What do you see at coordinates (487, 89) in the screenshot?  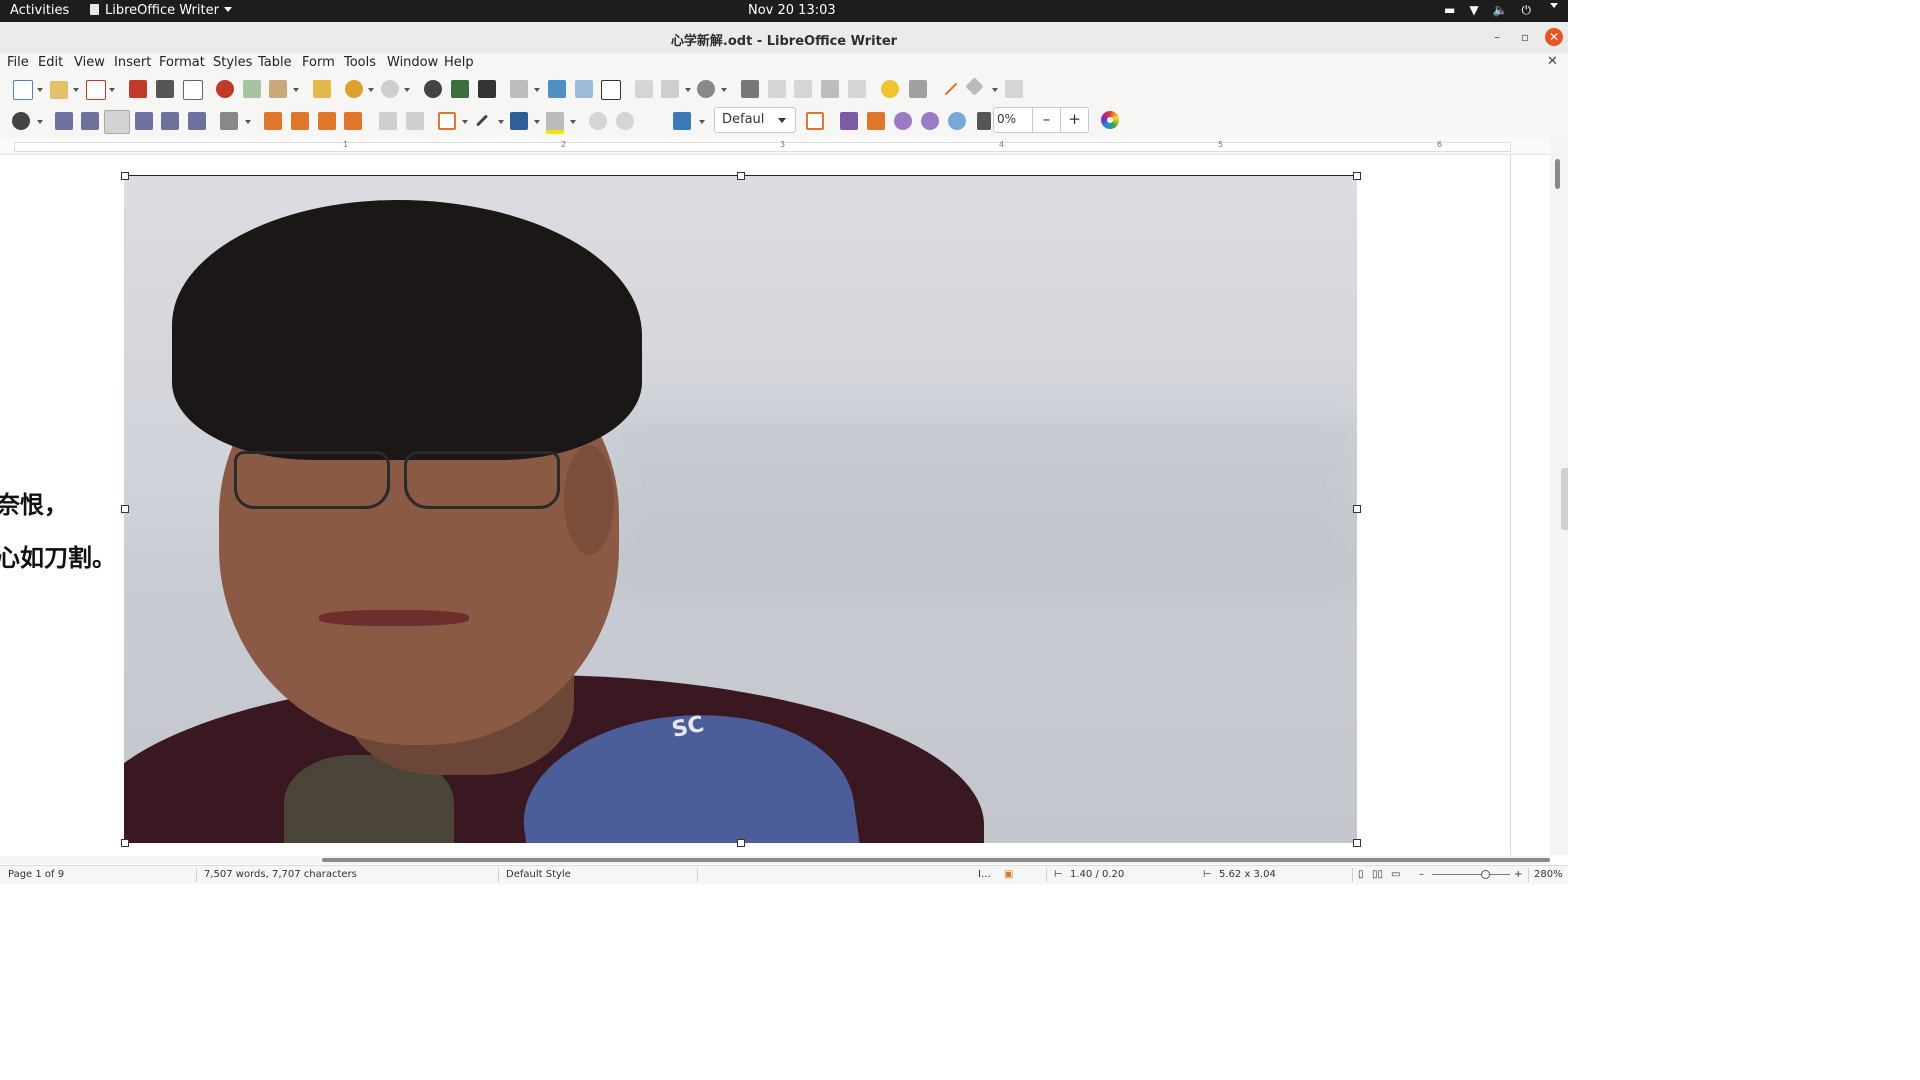 I see `formatting-marks-icon` at bounding box center [487, 89].